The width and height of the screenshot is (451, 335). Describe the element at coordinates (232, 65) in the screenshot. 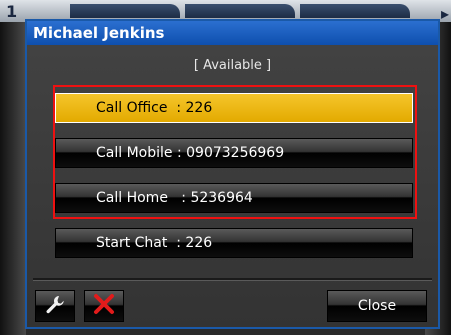

I see `presence-status: [ Available ]` at that location.